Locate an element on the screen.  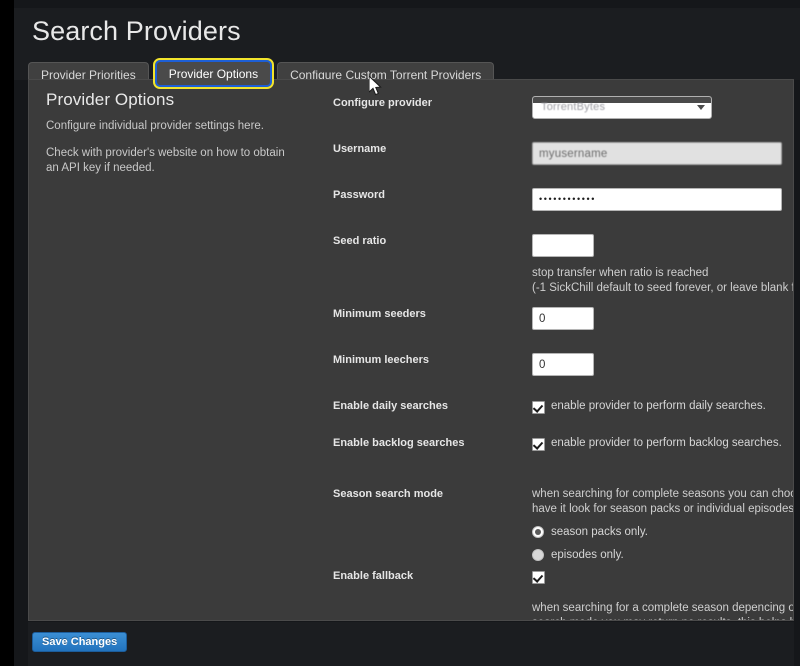
field-username: Username is located at coordinates (556, 165).